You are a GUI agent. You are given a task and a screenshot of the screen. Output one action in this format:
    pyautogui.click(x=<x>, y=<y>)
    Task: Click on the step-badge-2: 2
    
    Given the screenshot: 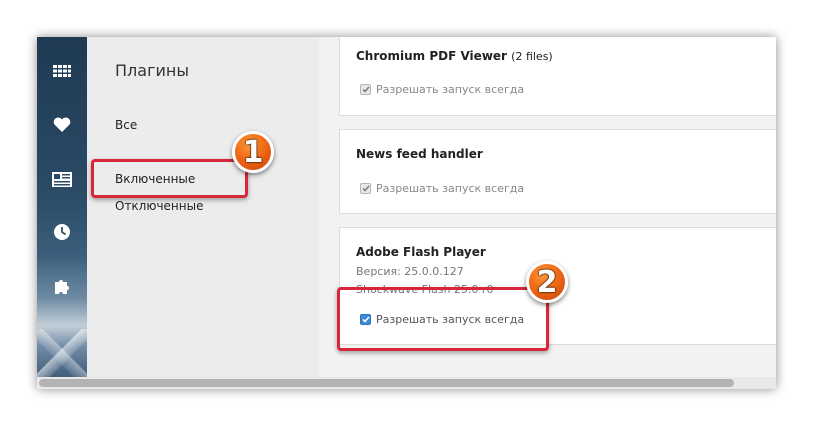 What is the action you would take?
    pyautogui.click(x=547, y=282)
    